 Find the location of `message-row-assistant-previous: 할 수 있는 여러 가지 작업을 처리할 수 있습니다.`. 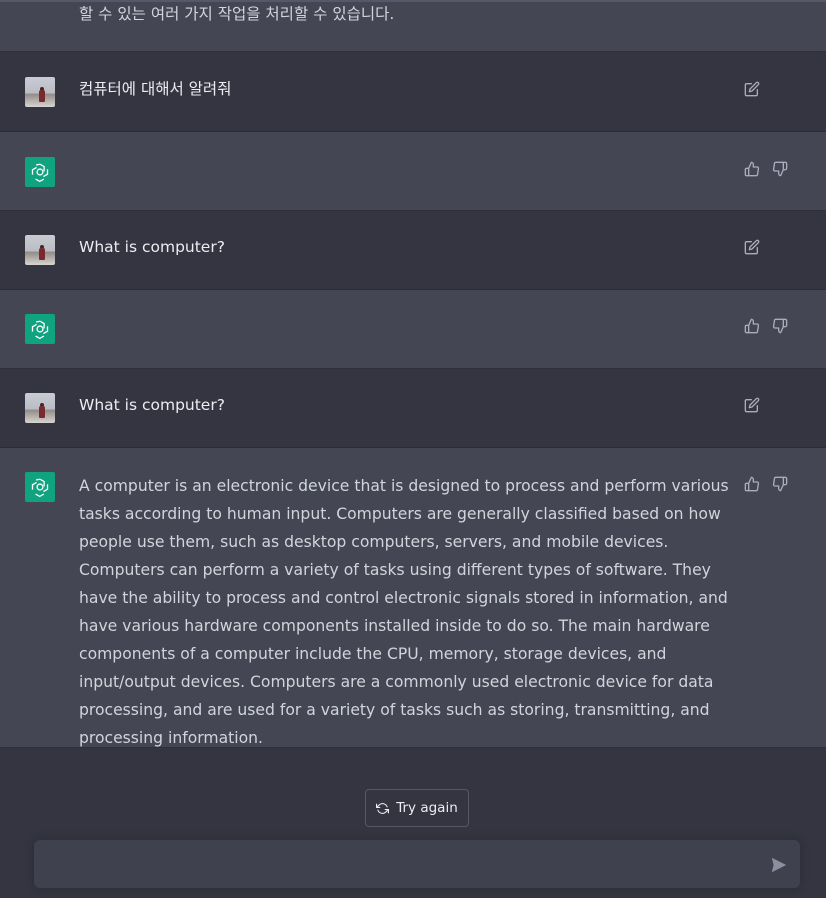

message-row-assistant-previous: 할 수 있는 여러 가지 작업을 처리할 수 있습니다. is located at coordinates (413, 27).